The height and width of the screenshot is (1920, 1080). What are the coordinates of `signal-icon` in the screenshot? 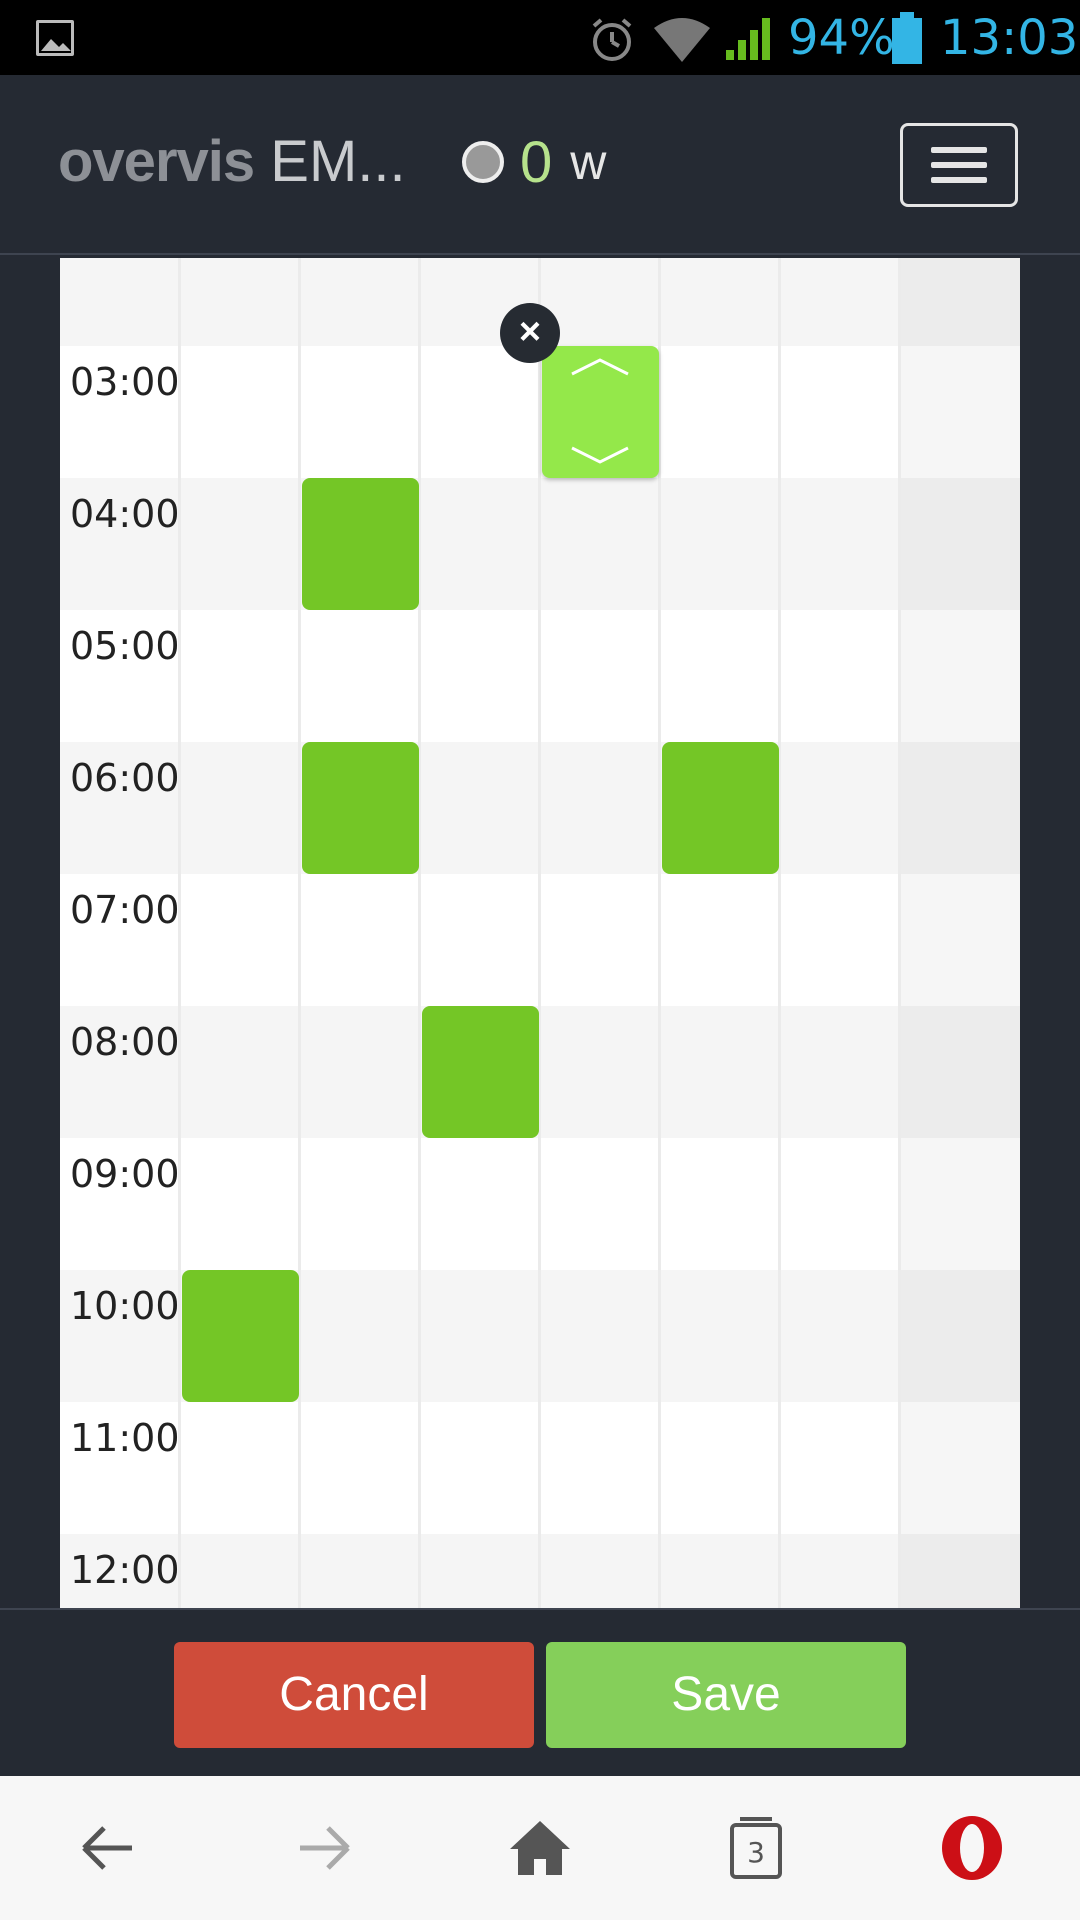 It's located at (748, 39).